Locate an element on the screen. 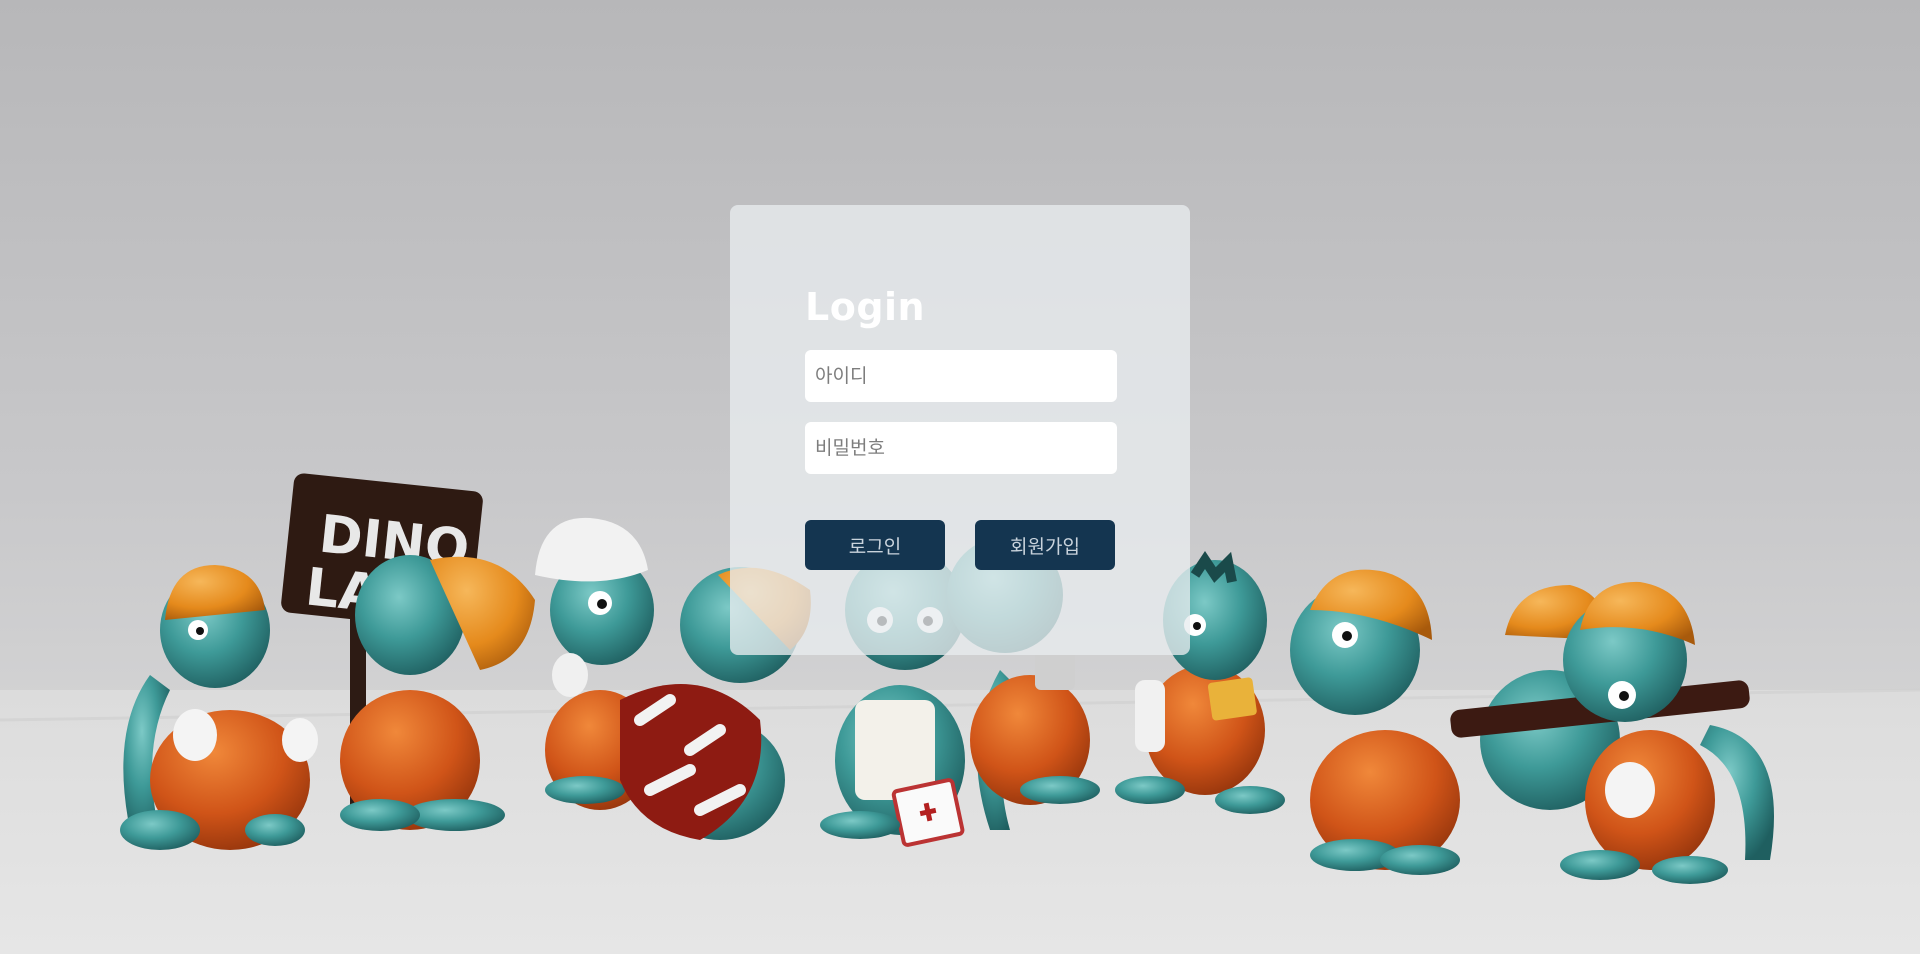 The image size is (1920, 954). login-card: Login 로그인 회원가입 is located at coordinates (960, 430).